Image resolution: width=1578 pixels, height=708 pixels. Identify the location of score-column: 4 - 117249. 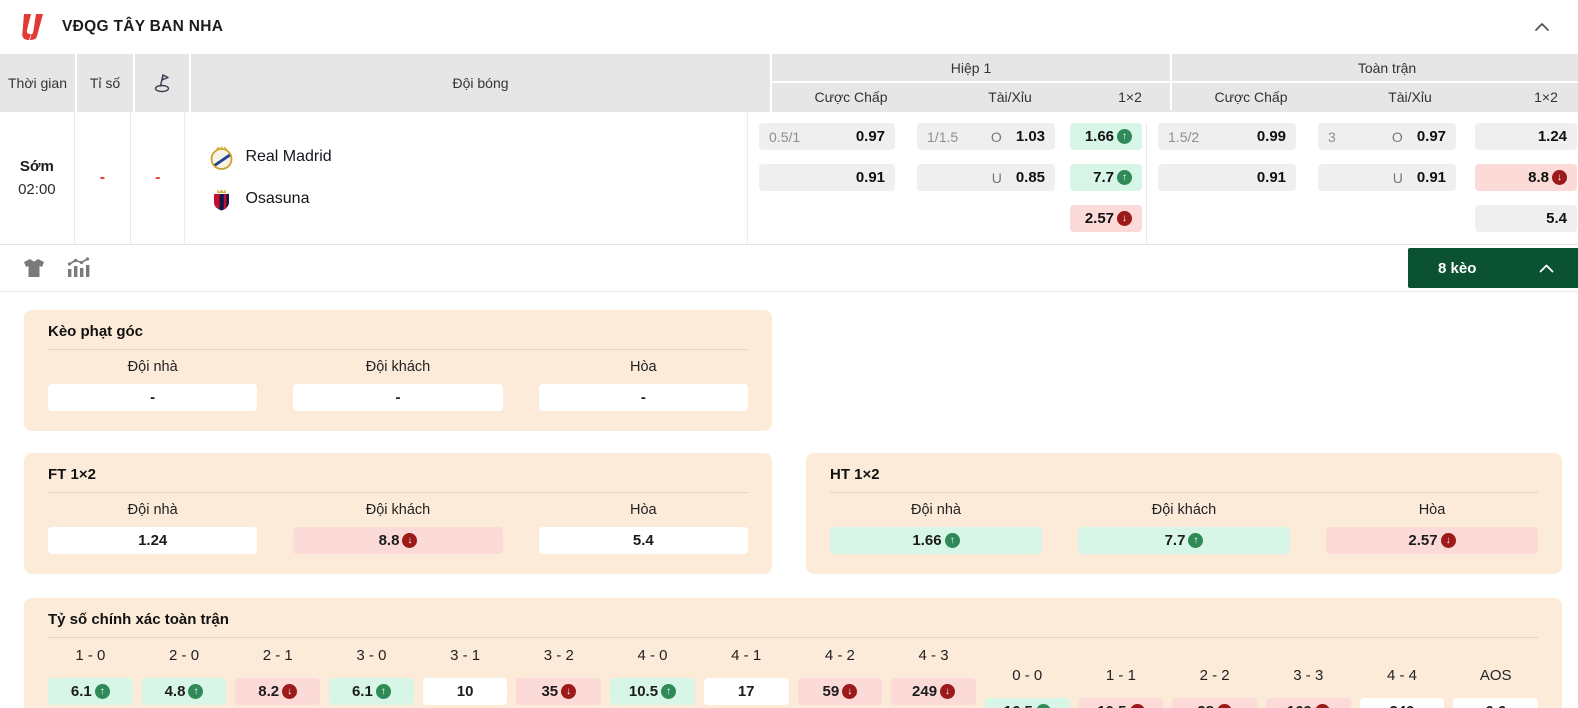
(746, 676).